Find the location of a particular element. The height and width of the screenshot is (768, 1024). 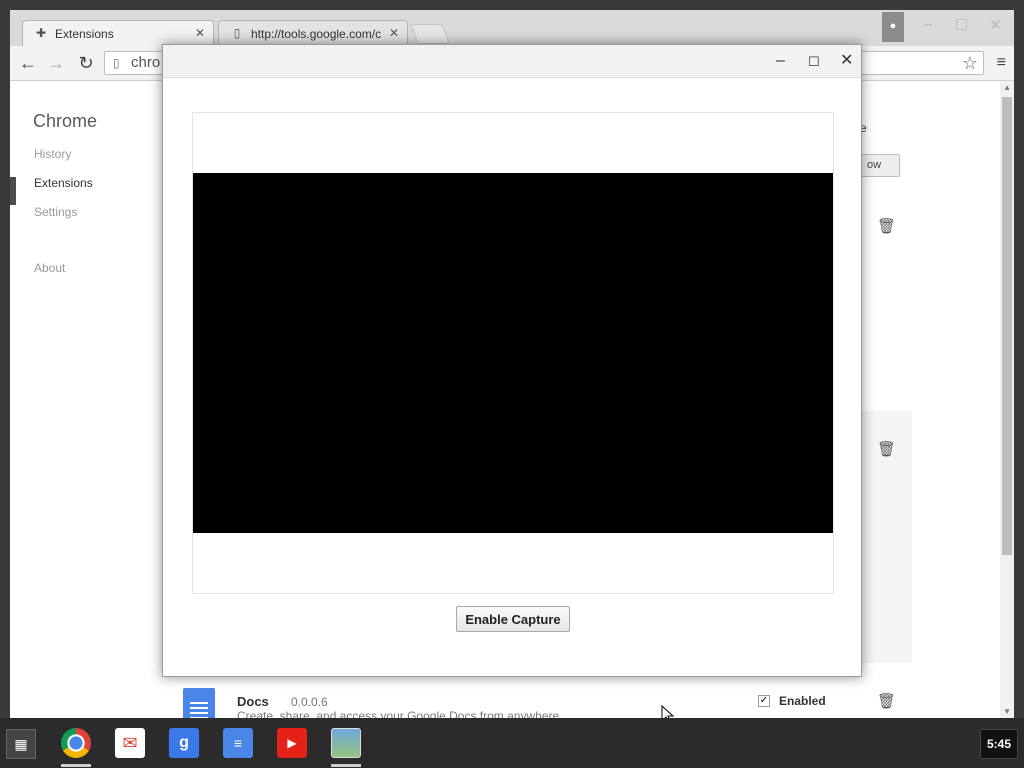

sidebar: Chrome History Extensions Settings About is located at coordinates (90, 399).